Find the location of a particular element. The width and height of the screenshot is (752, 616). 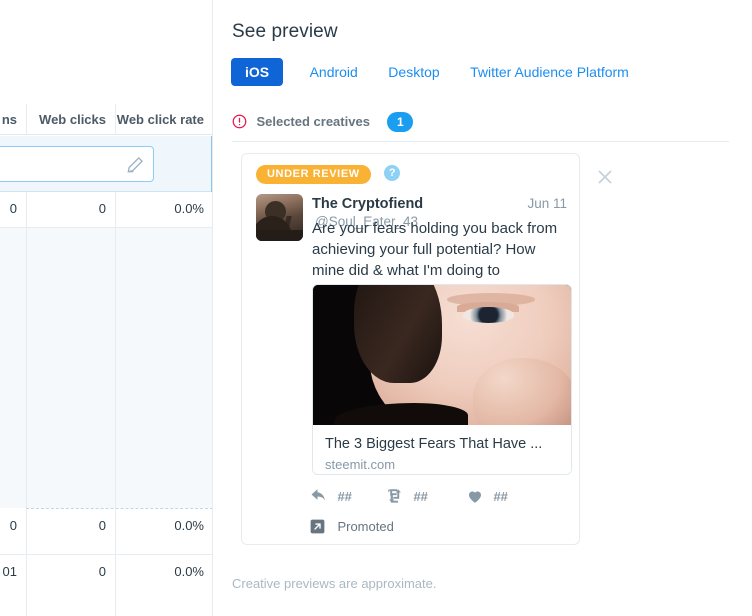

image-shape-hair is located at coordinates (398, 334).